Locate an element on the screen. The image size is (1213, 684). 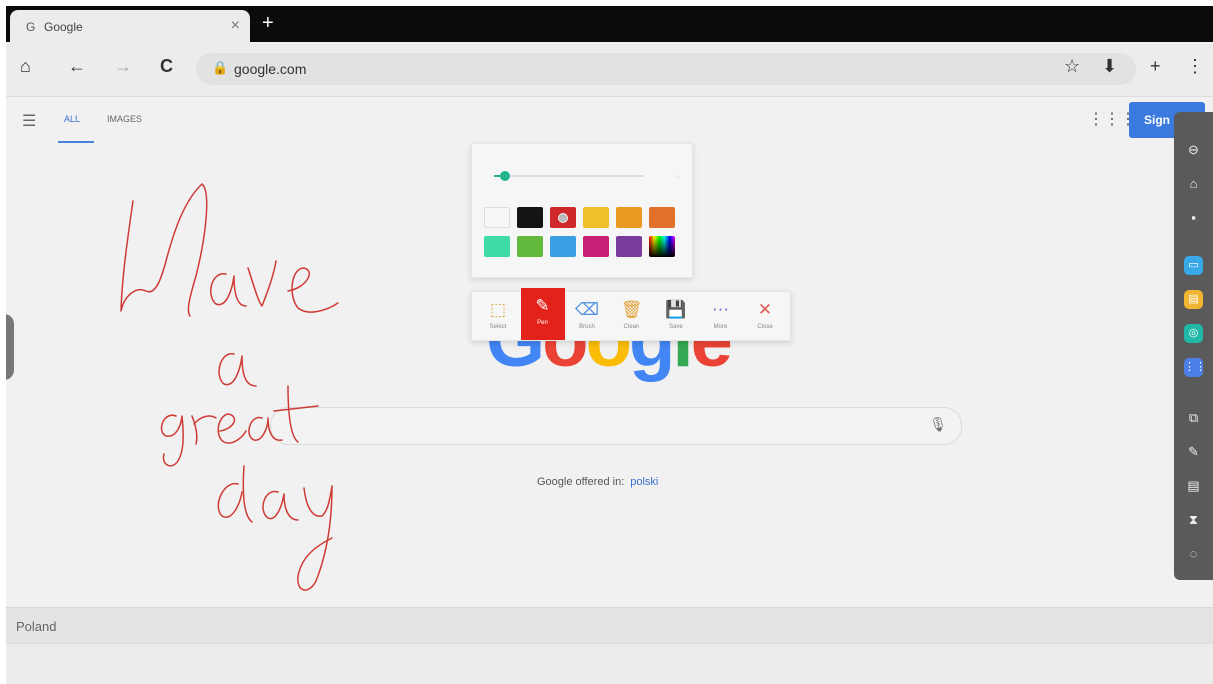
back-icon: ← is located at coordinates (77, 66).